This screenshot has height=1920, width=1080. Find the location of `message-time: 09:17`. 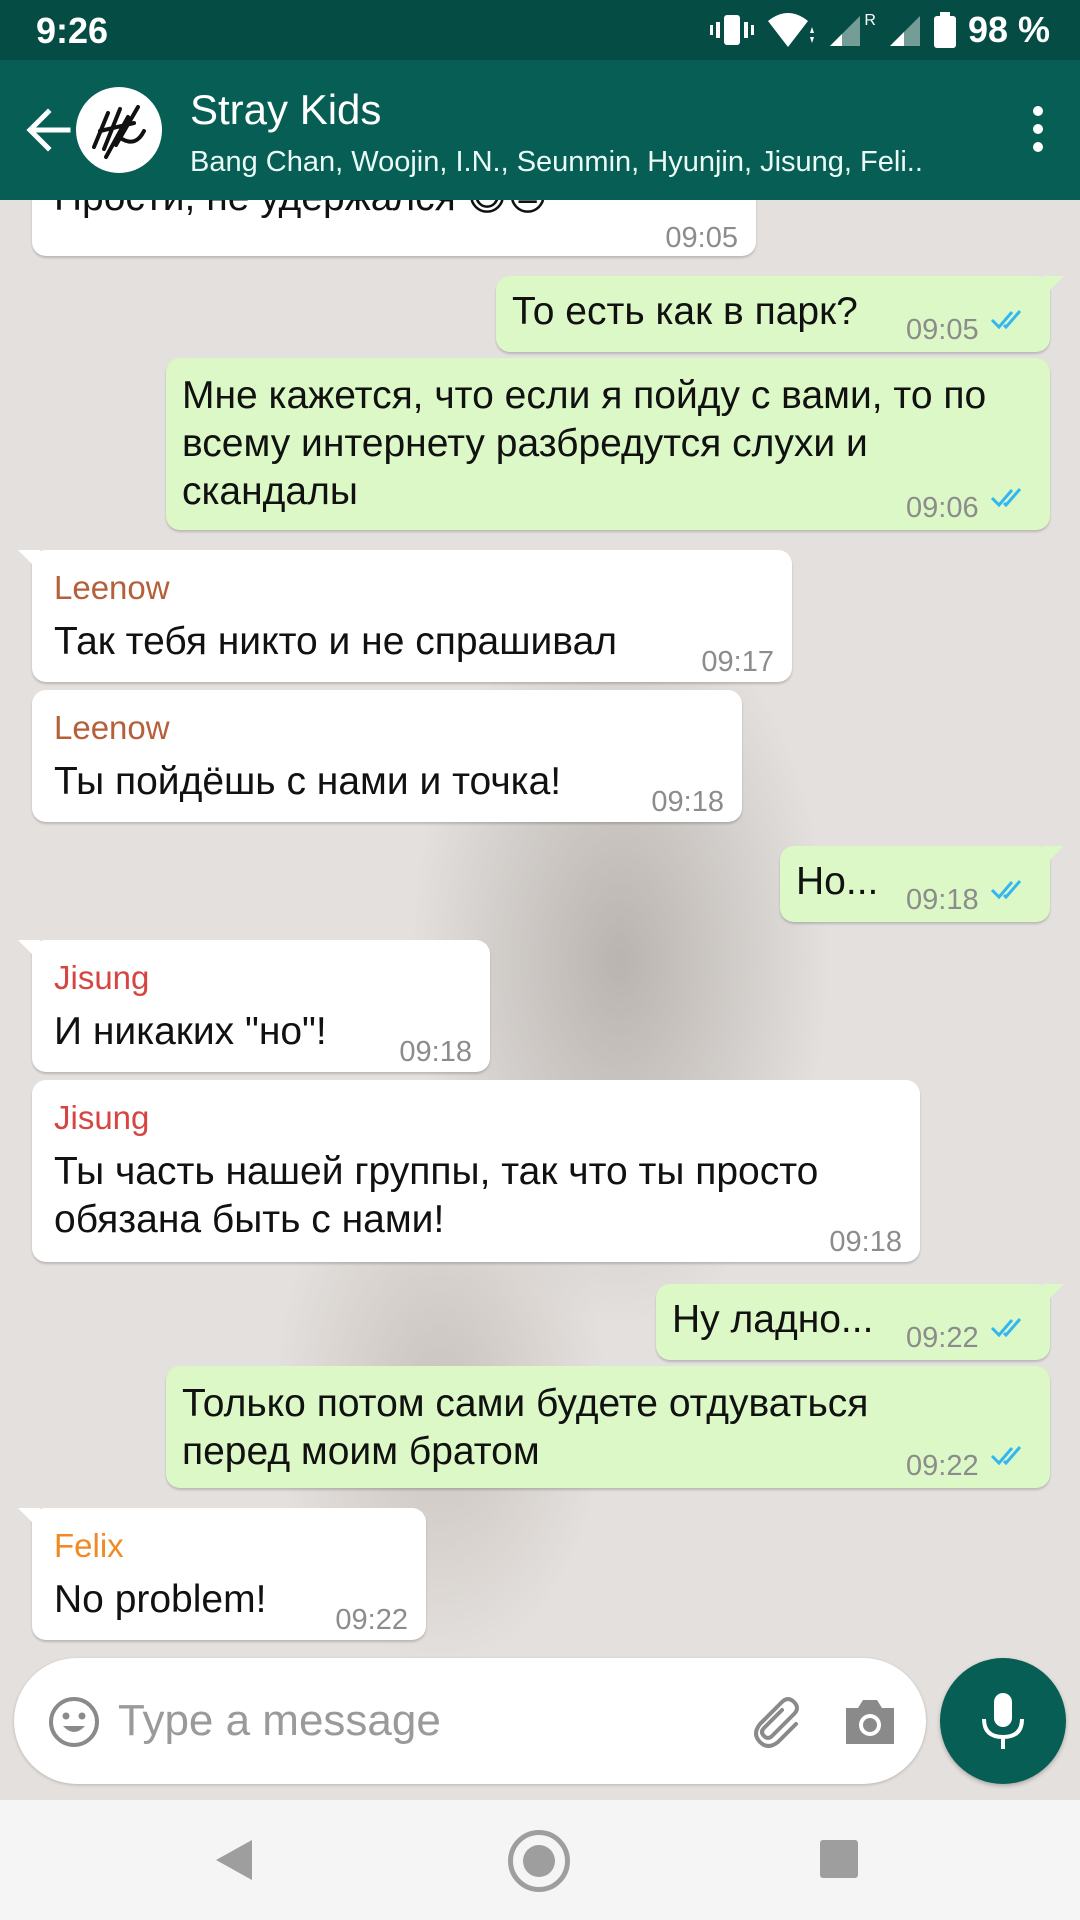

message-time: 09:17 is located at coordinates (737, 662).